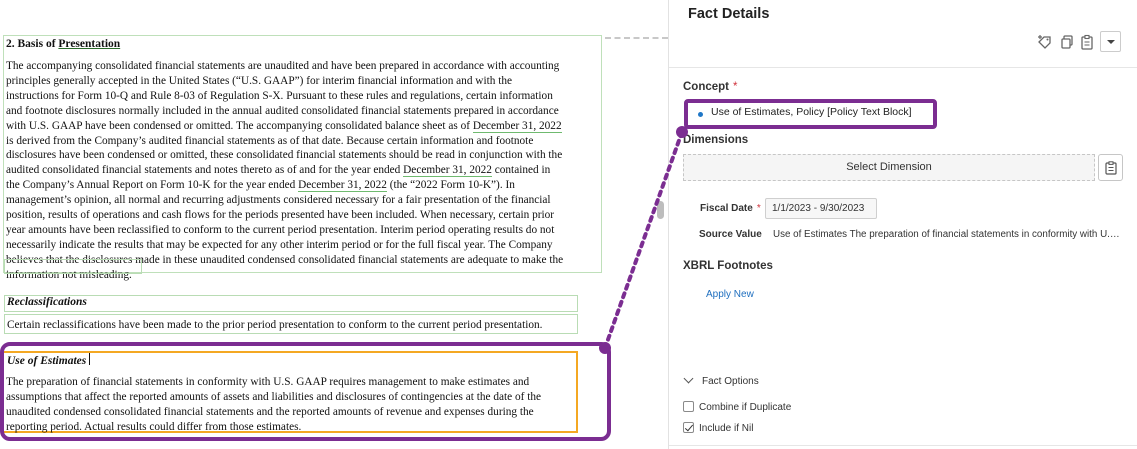 This screenshot has width=1137, height=449. I want to click on combine-duplicate-checkbox, so click(688, 406).